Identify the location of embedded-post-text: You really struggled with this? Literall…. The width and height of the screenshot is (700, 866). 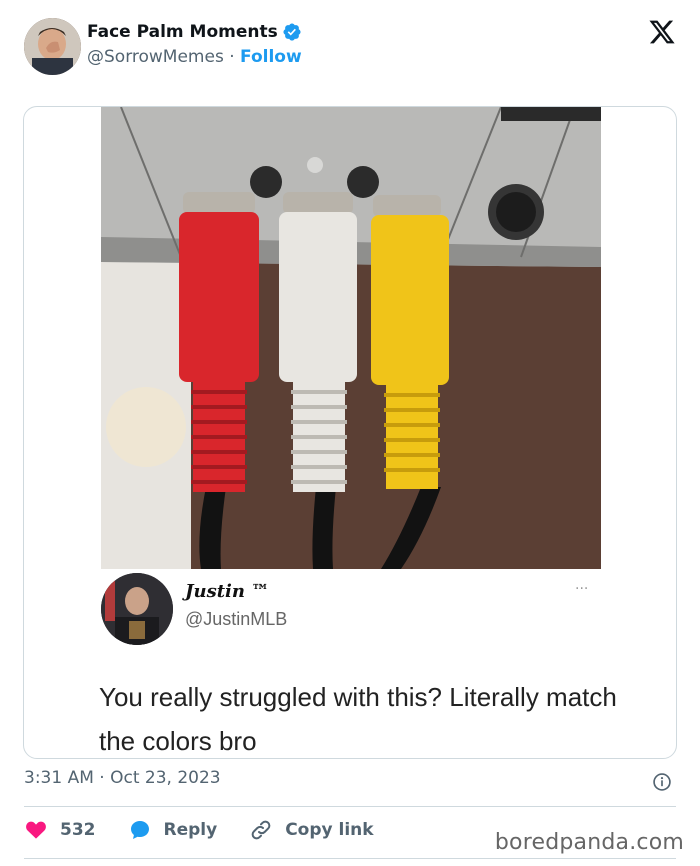
(358, 719).